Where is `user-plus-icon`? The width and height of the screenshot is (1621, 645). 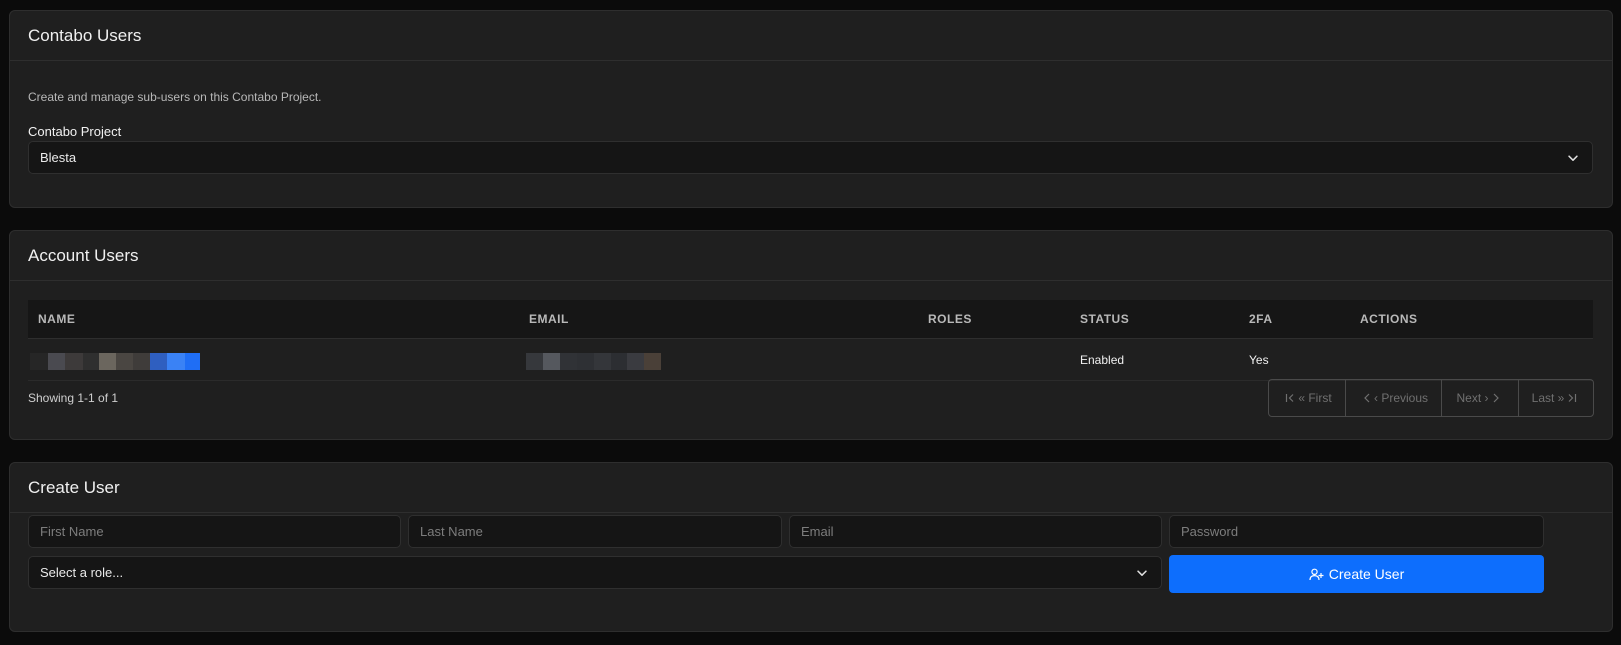
user-plus-icon is located at coordinates (1316, 574).